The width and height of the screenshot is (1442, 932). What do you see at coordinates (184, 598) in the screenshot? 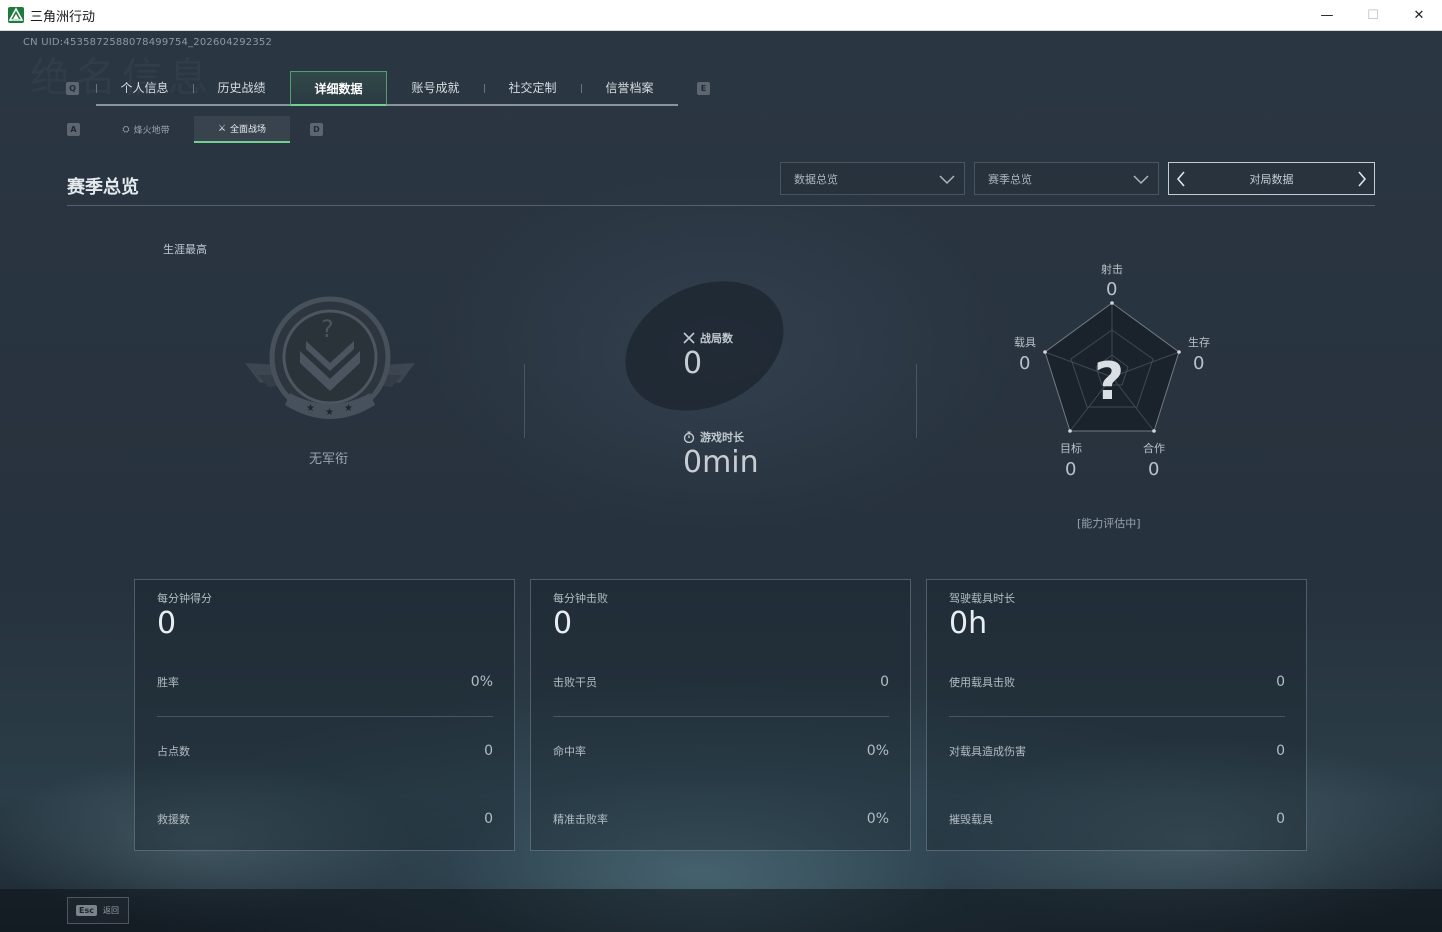
I see `card-title: 每分钟得分` at bounding box center [184, 598].